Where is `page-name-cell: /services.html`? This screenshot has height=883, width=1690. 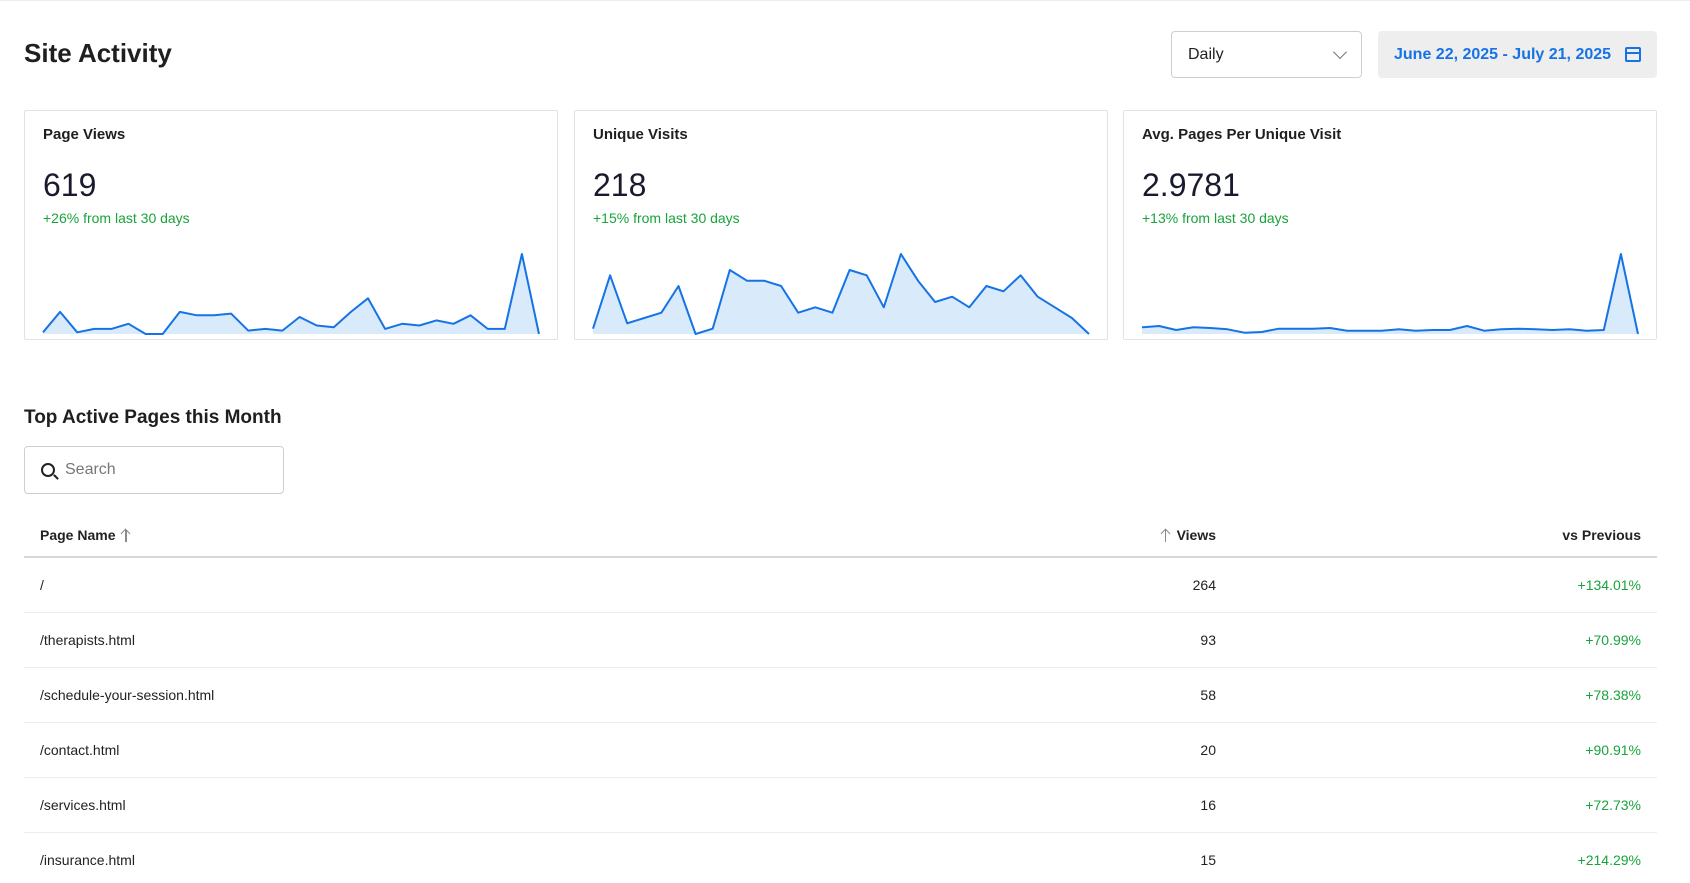 page-name-cell: /services.html is located at coordinates (83, 805).